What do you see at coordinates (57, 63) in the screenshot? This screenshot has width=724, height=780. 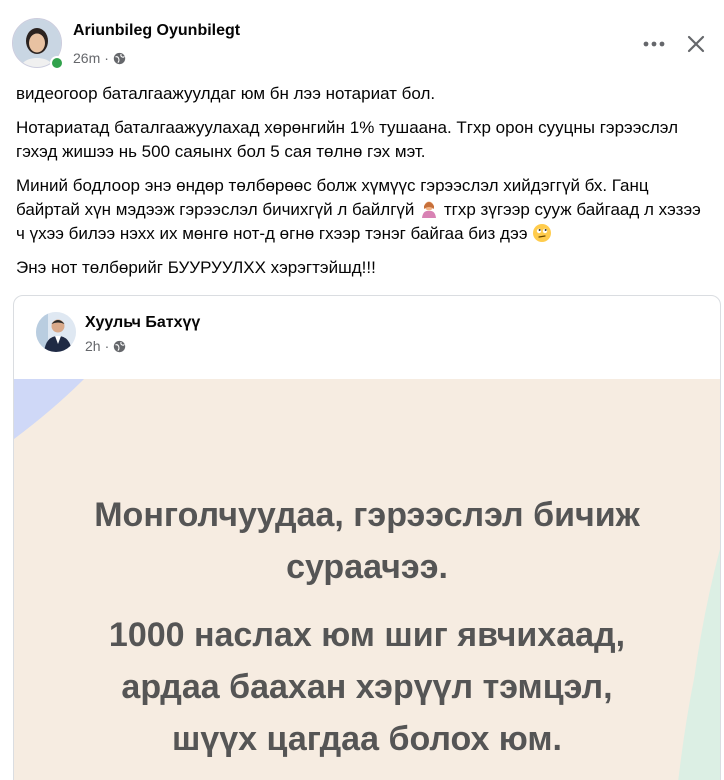 I see `online-status-dot` at bounding box center [57, 63].